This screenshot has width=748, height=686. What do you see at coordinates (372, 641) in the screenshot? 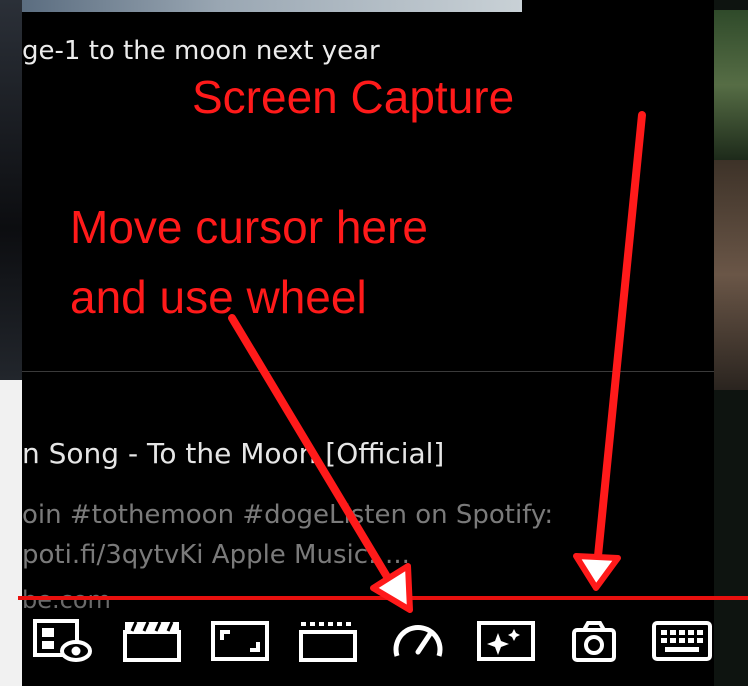
I see `player-toolbar` at bounding box center [372, 641].